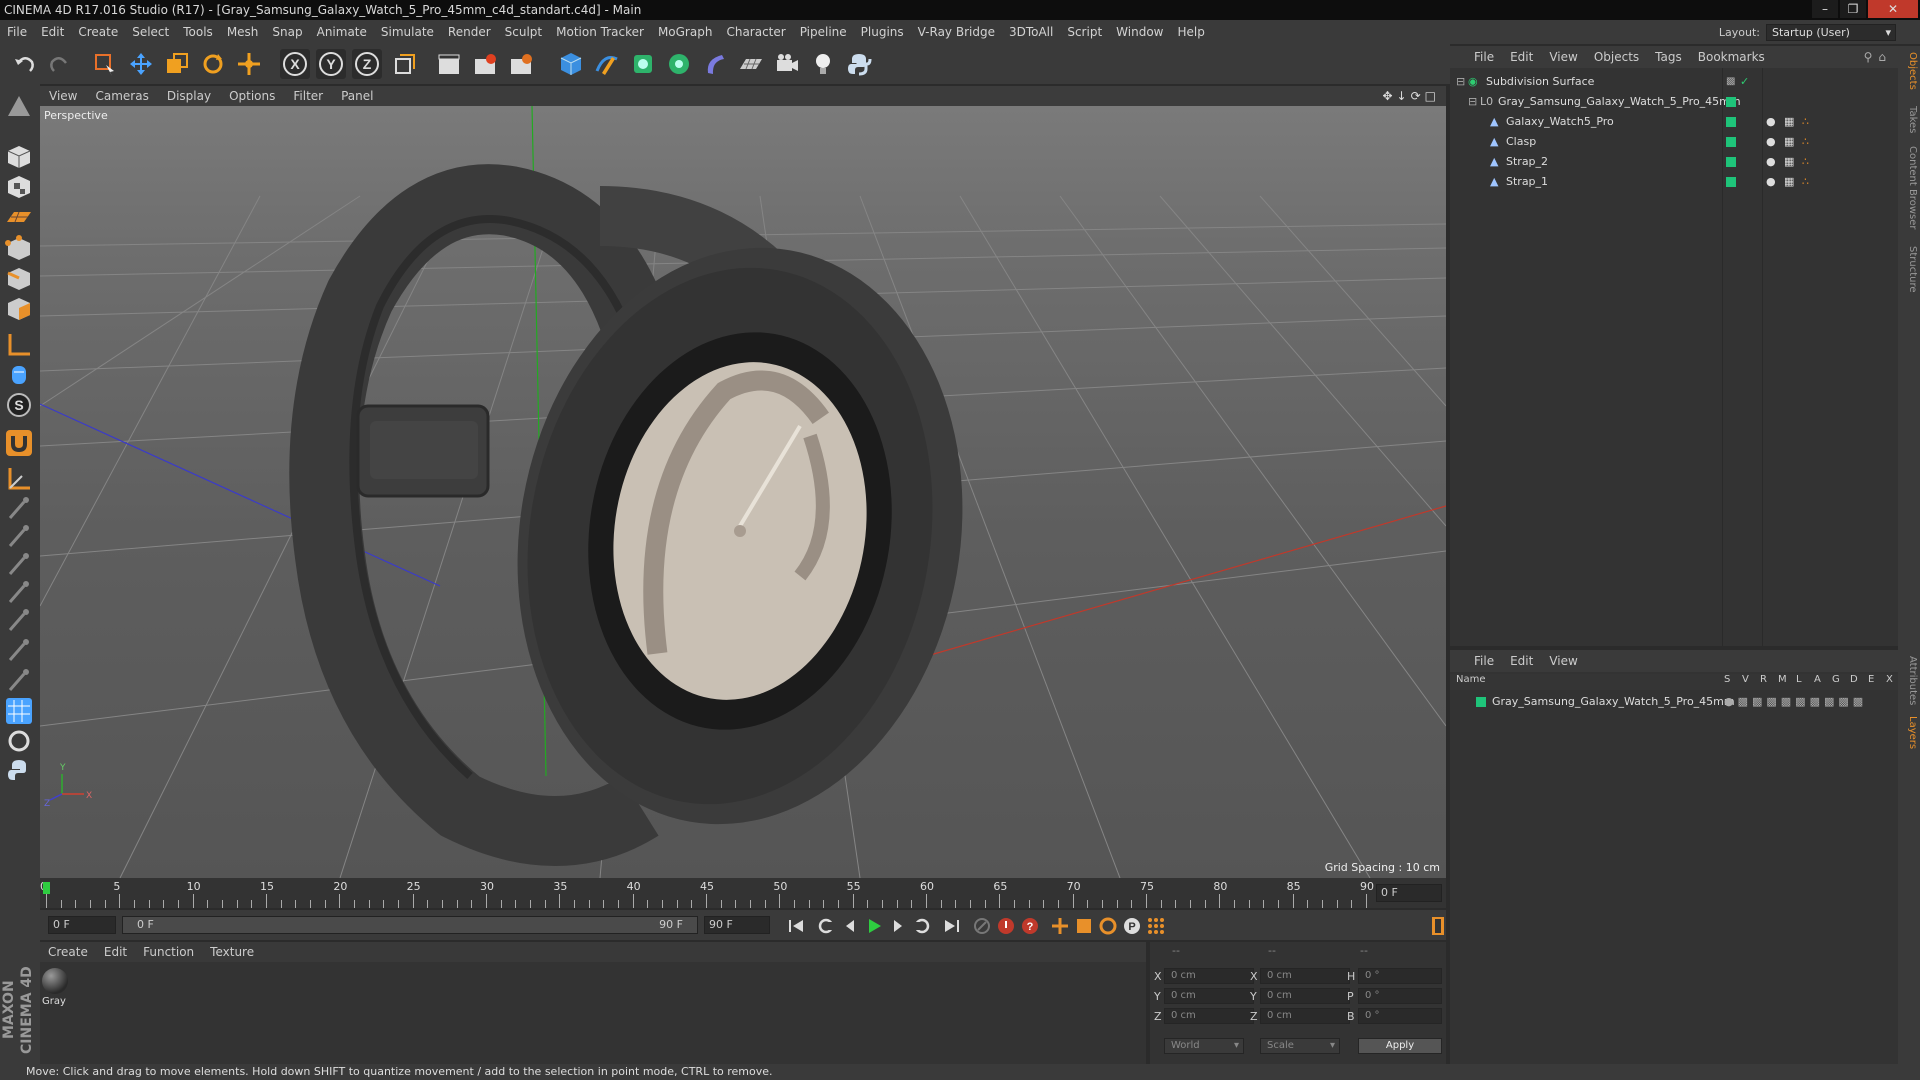 The width and height of the screenshot is (1920, 1080). What do you see at coordinates (469, 32) in the screenshot?
I see `menu-render: Render` at bounding box center [469, 32].